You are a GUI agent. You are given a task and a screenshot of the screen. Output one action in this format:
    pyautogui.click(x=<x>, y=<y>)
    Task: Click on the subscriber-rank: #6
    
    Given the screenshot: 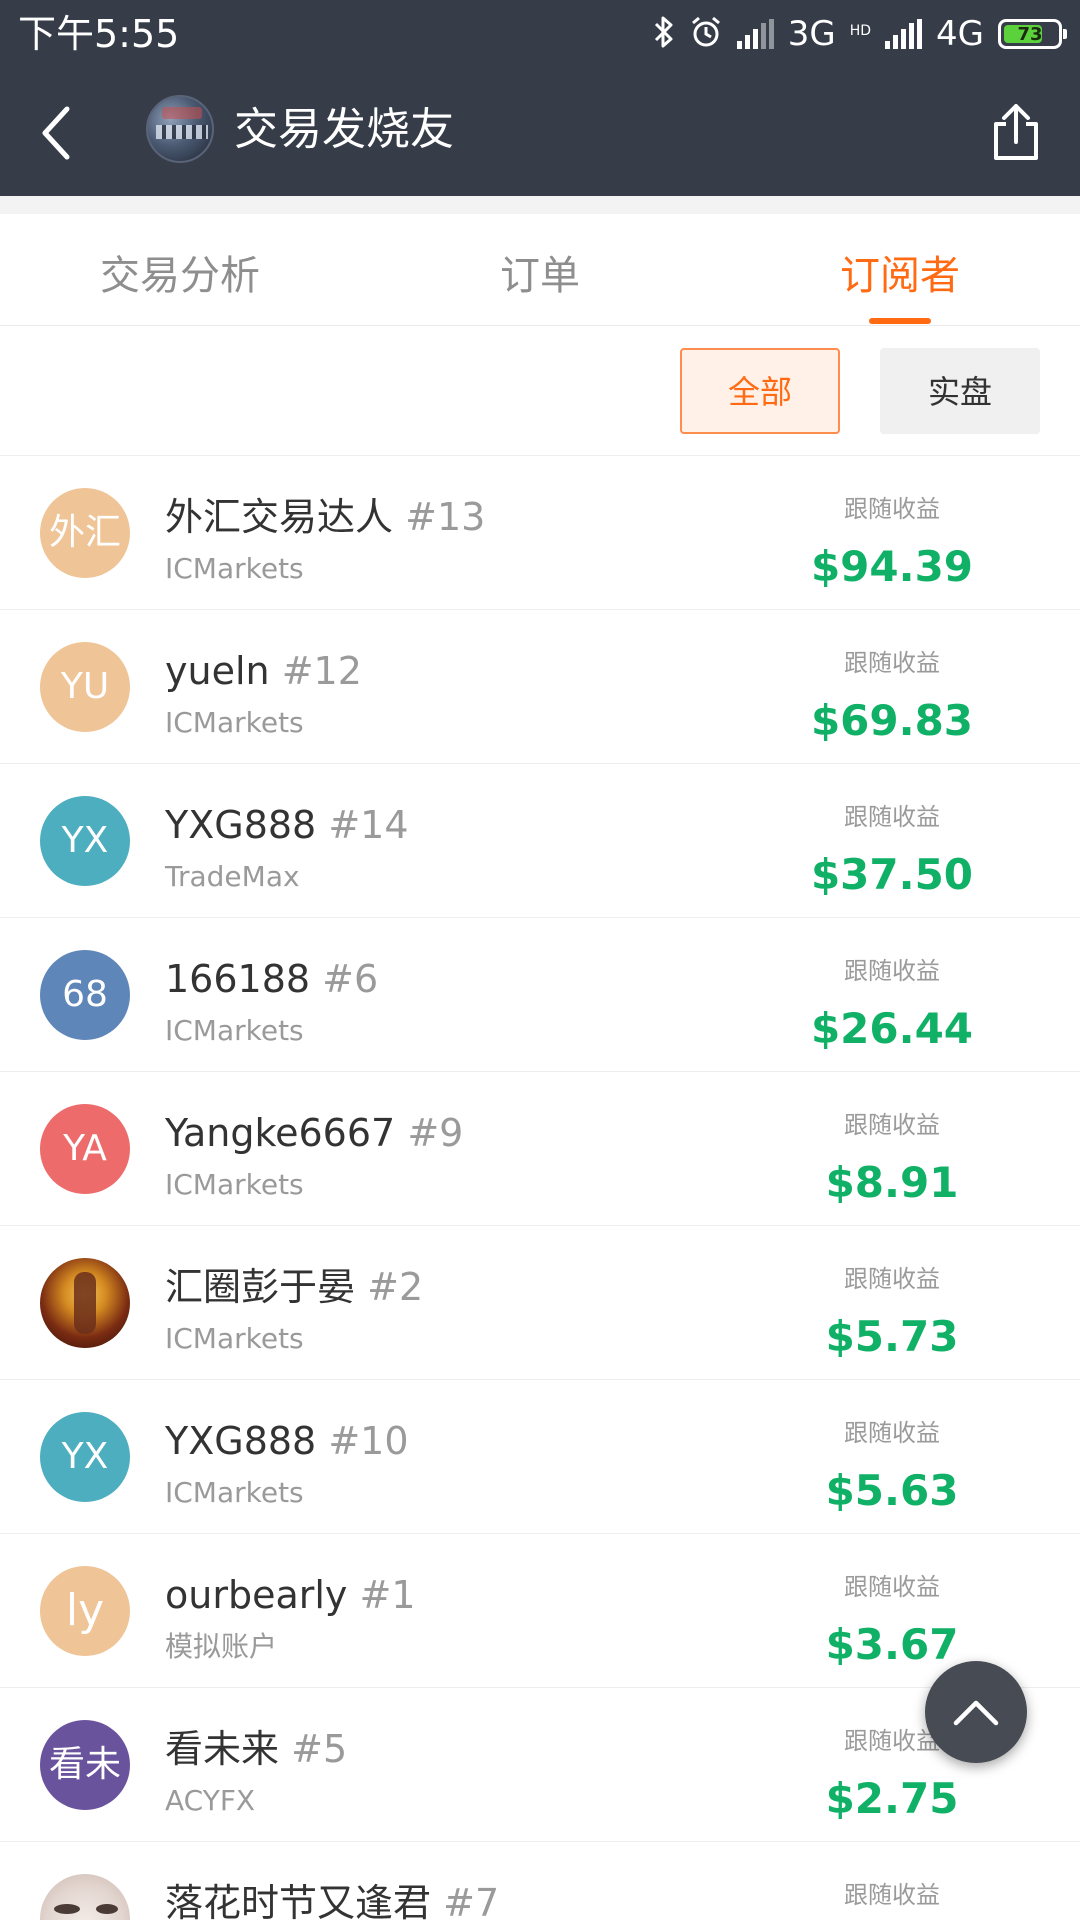 What is the action you would take?
    pyautogui.click(x=350, y=979)
    